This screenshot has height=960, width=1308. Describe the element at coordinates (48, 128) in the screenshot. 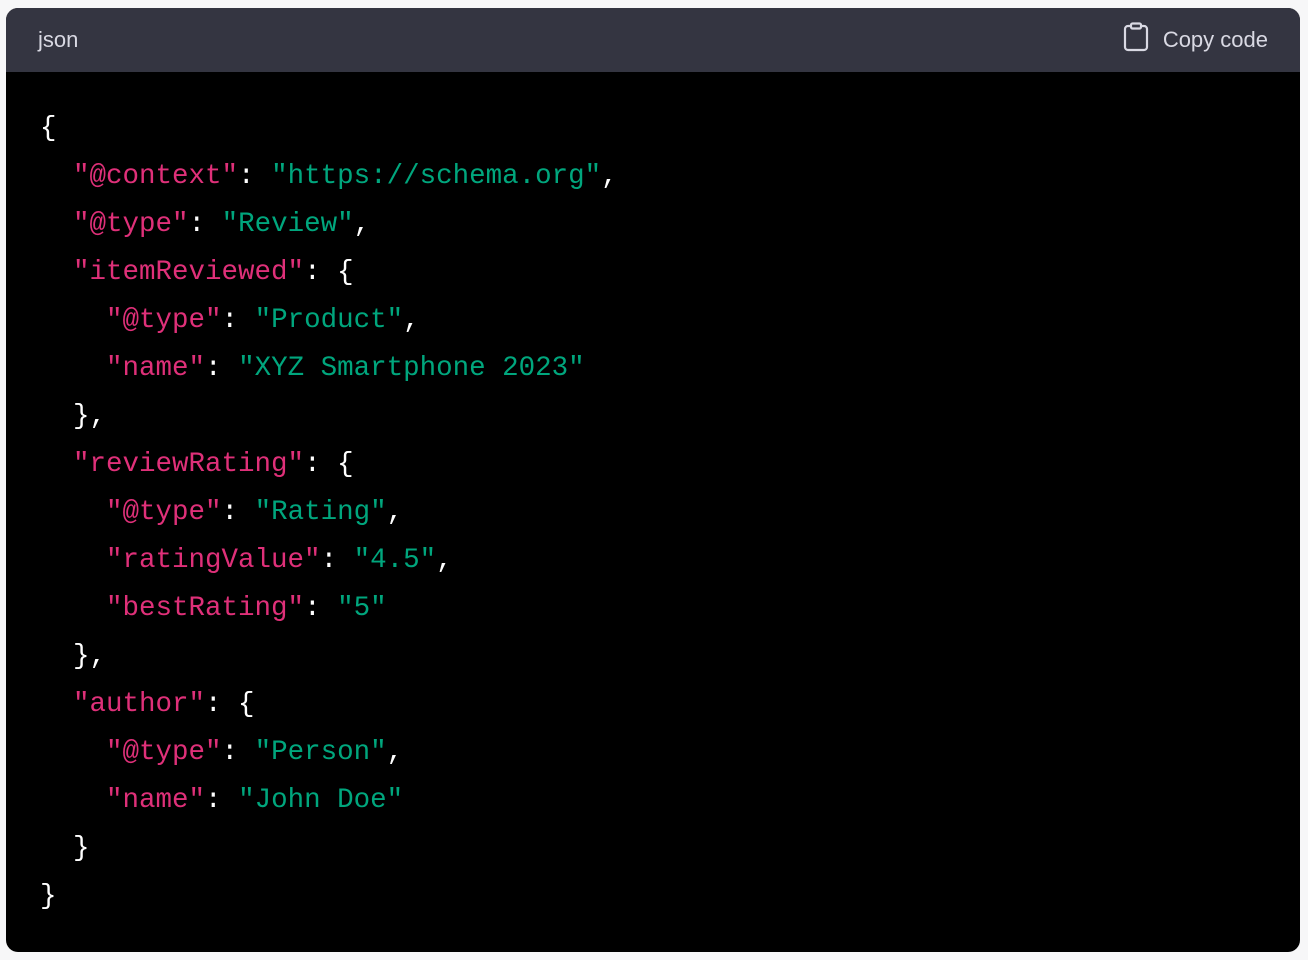

I see `json-punctuation: {` at that location.